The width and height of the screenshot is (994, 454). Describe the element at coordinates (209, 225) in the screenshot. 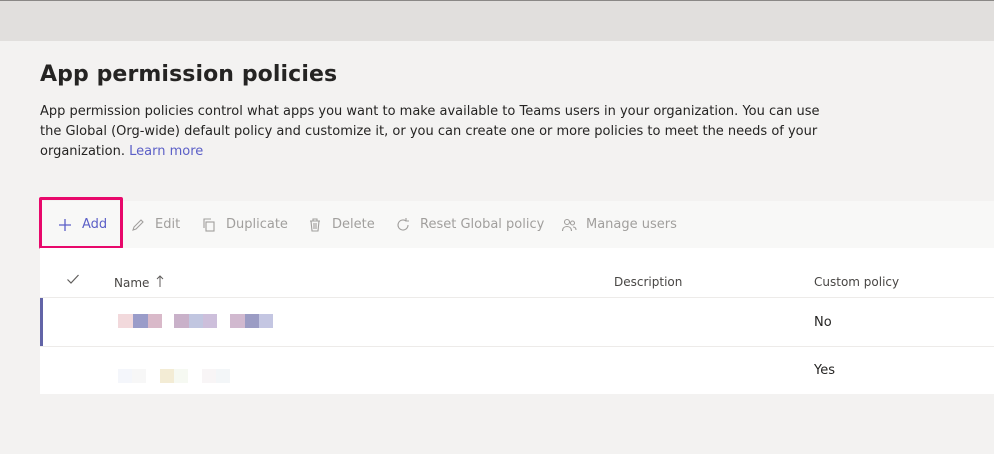

I see `copy-icon` at that location.